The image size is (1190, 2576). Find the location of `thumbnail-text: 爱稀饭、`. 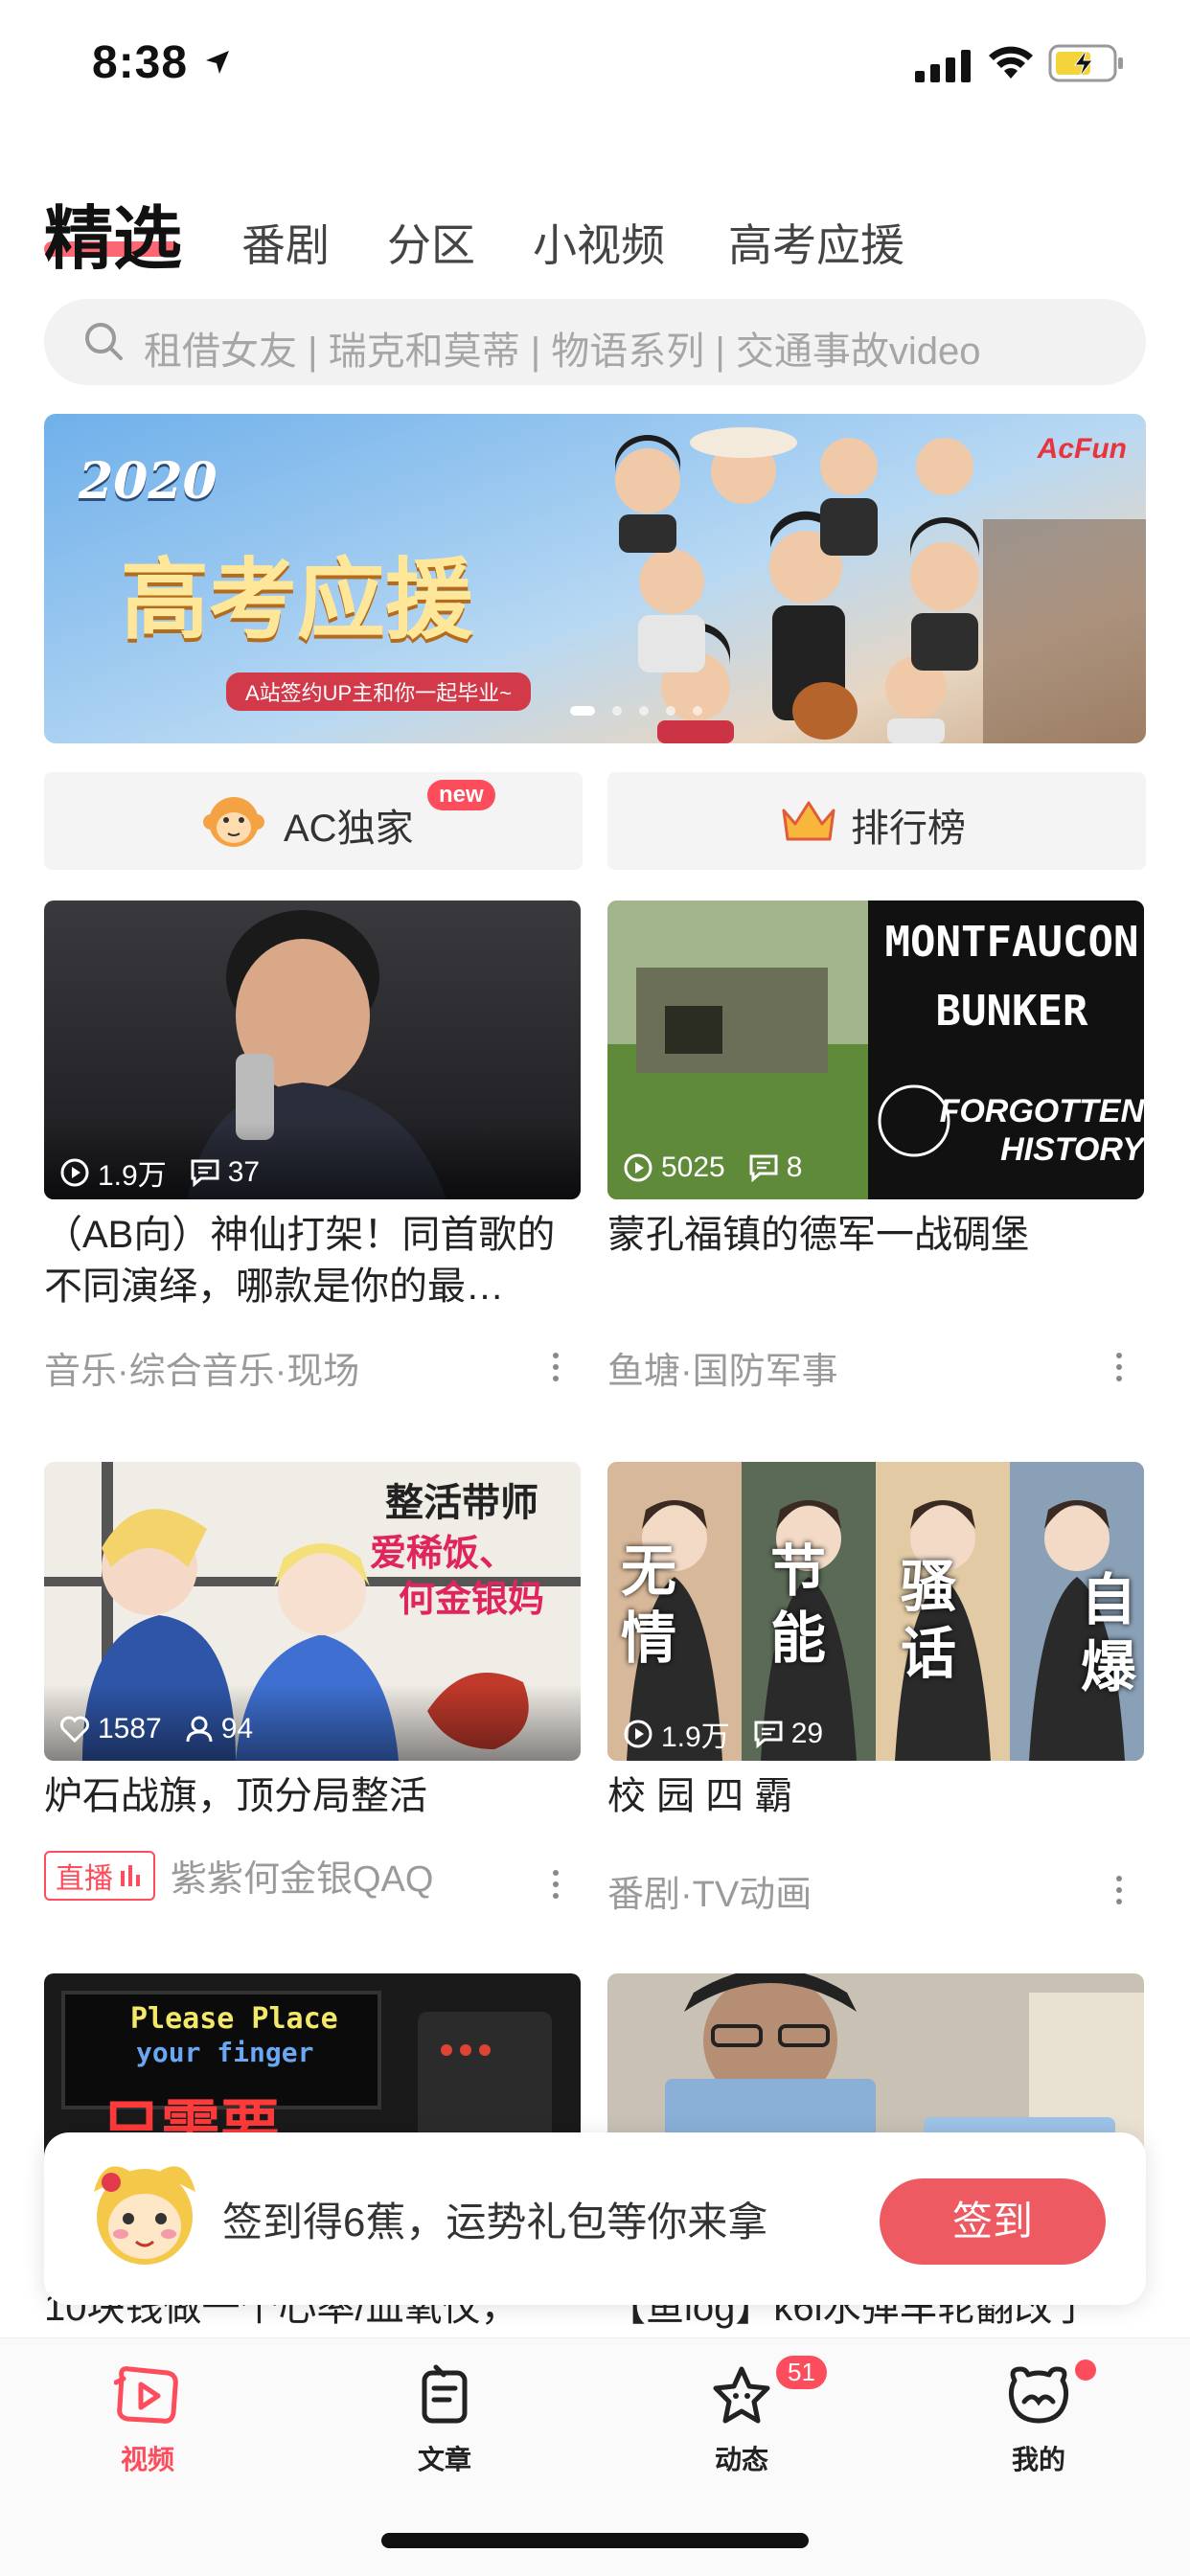

thumbnail-text: 爱稀饭、 is located at coordinates (443, 1554).